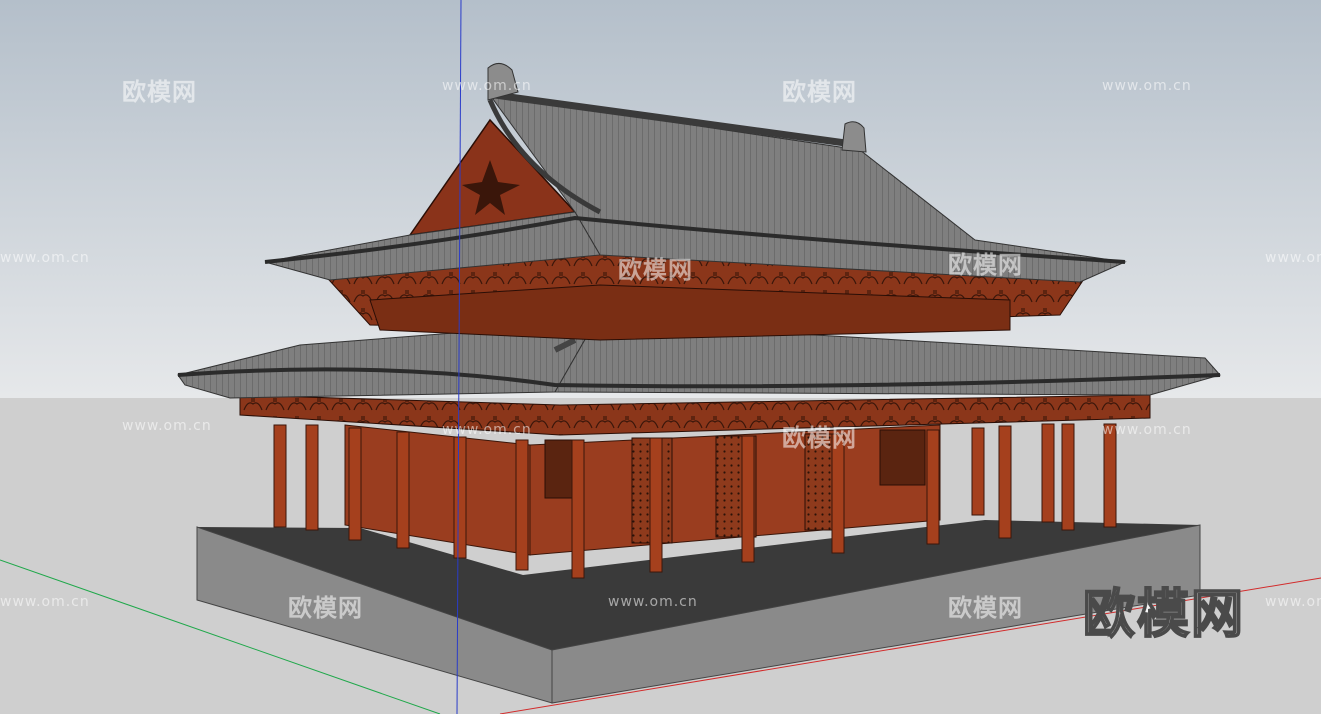 The image size is (1321, 714). I want to click on ridge-ornament-right, so click(854, 137).